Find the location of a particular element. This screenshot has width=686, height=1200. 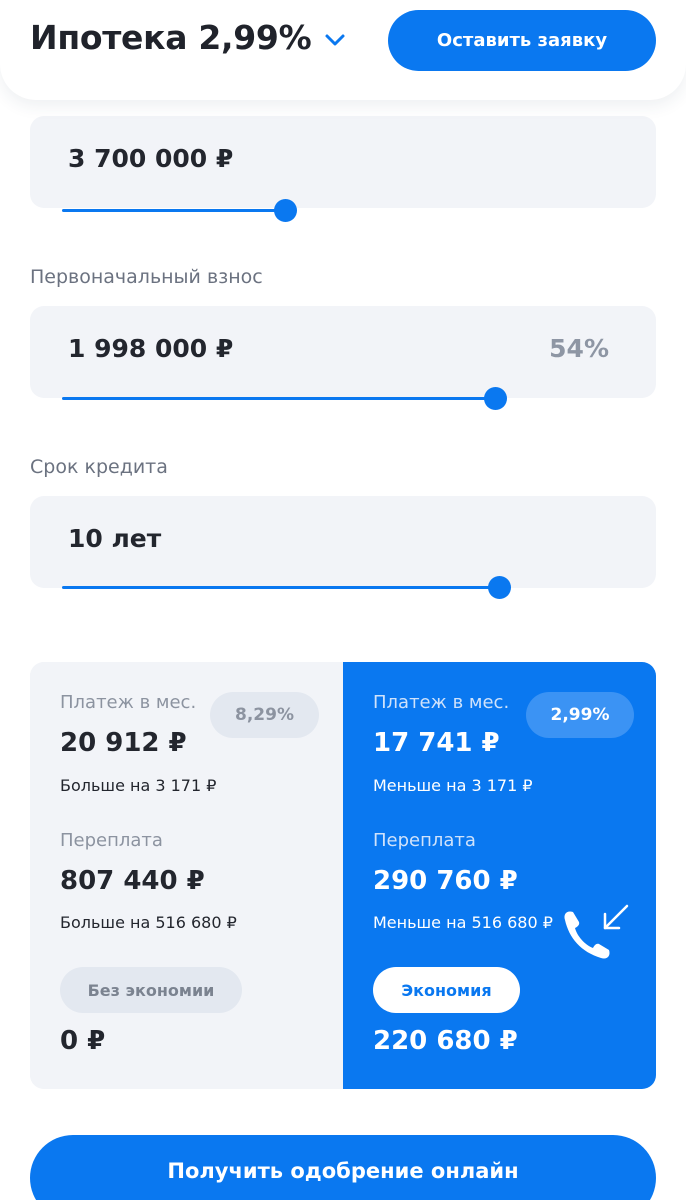

monthly-payment: 17 741 ₽ is located at coordinates (436, 743).